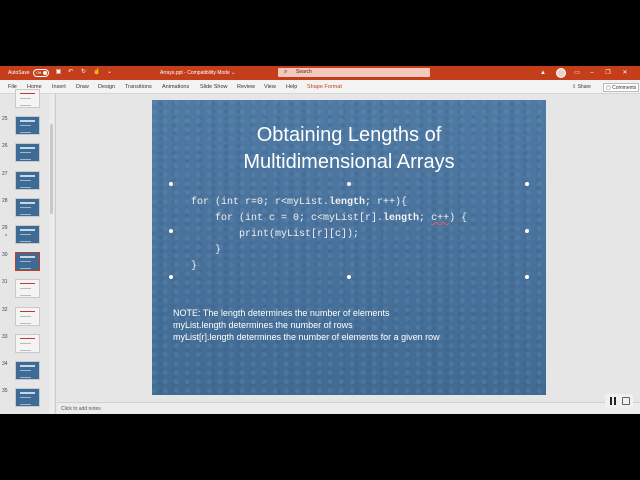  I want to click on tab-shape-format: Shape Format, so click(324, 87).